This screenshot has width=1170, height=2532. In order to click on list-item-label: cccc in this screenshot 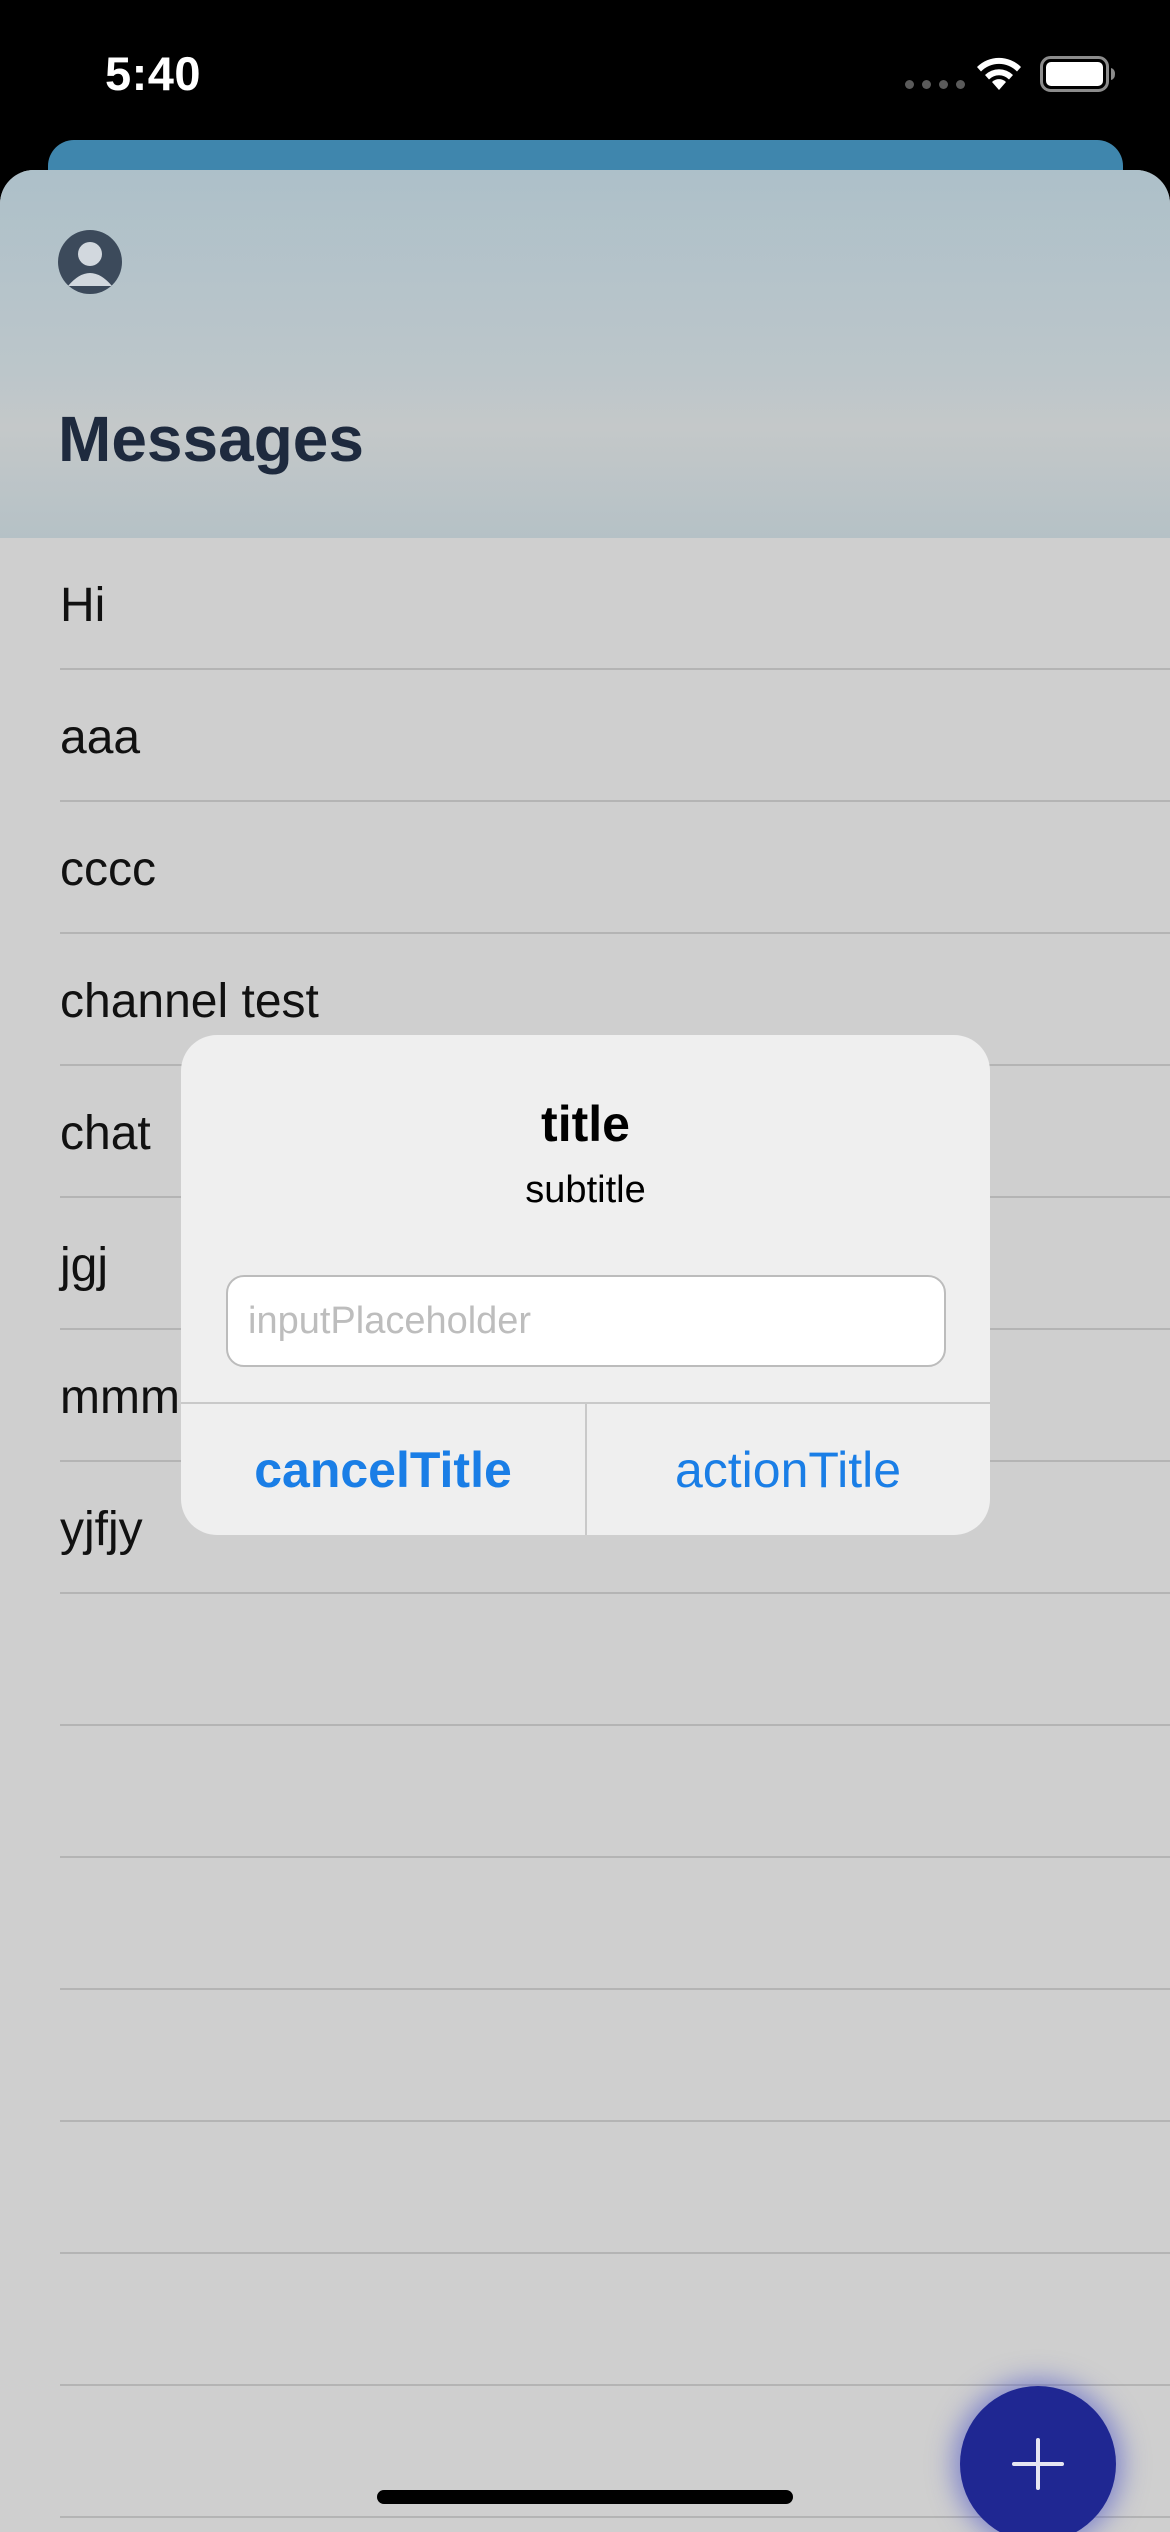, I will do `click(108, 869)`.